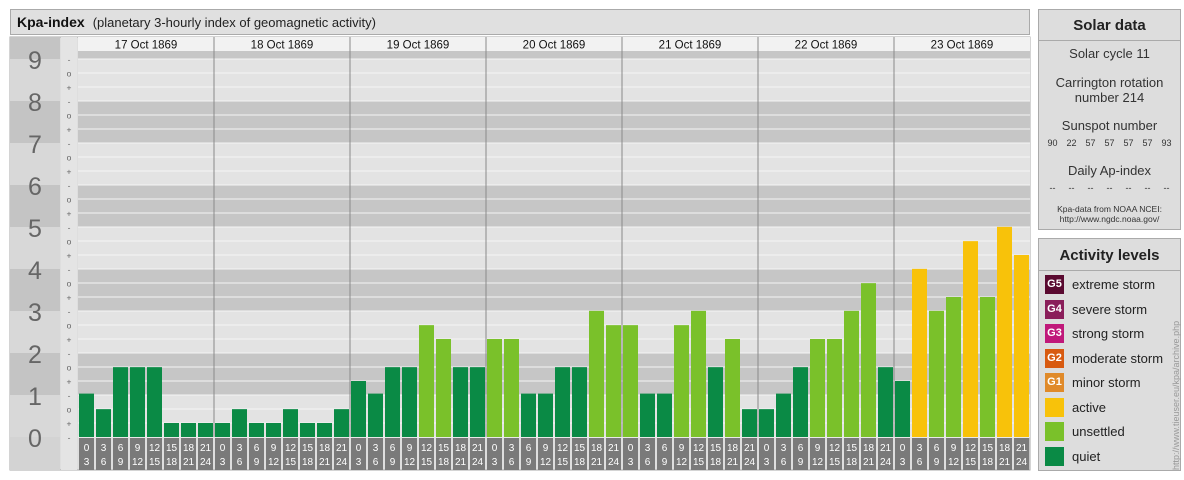 Image resolution: width=1184 pixels, height=480 pixels. Describe the element at coordinates (1147, 143) in the screenshot. I see `sunspot-value: 57` at that location.